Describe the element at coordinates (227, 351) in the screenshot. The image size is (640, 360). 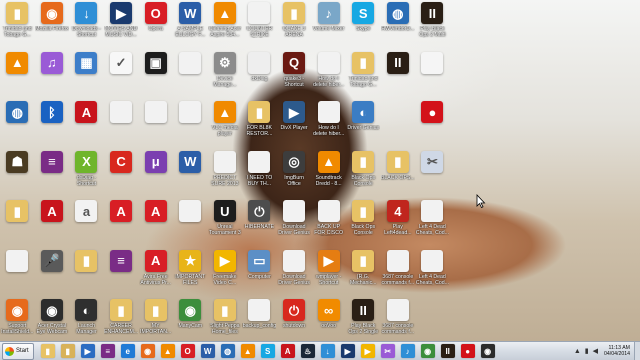
I see `globe-icon: ◍` at that location.